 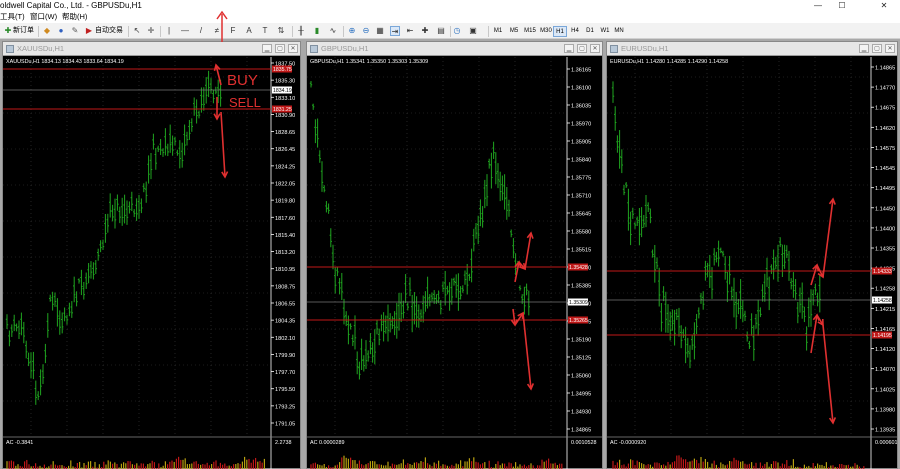 I want to click on timeframe-m15: M15, so click(x=530, y=31).